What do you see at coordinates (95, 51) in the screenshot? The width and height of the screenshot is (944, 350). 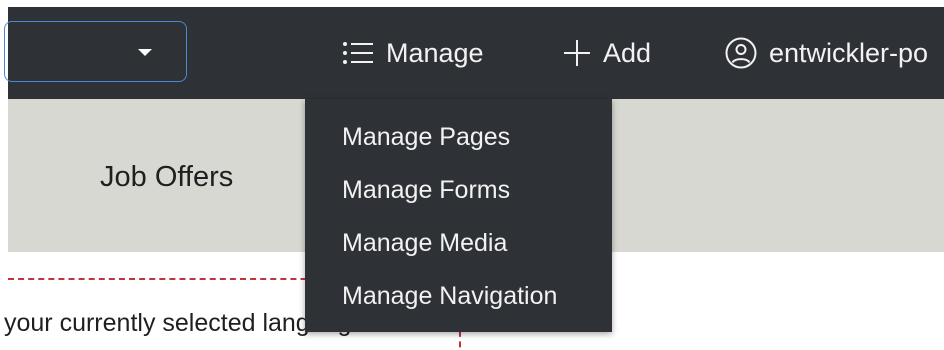 I see `language-select` at bounding box center [95, 51].